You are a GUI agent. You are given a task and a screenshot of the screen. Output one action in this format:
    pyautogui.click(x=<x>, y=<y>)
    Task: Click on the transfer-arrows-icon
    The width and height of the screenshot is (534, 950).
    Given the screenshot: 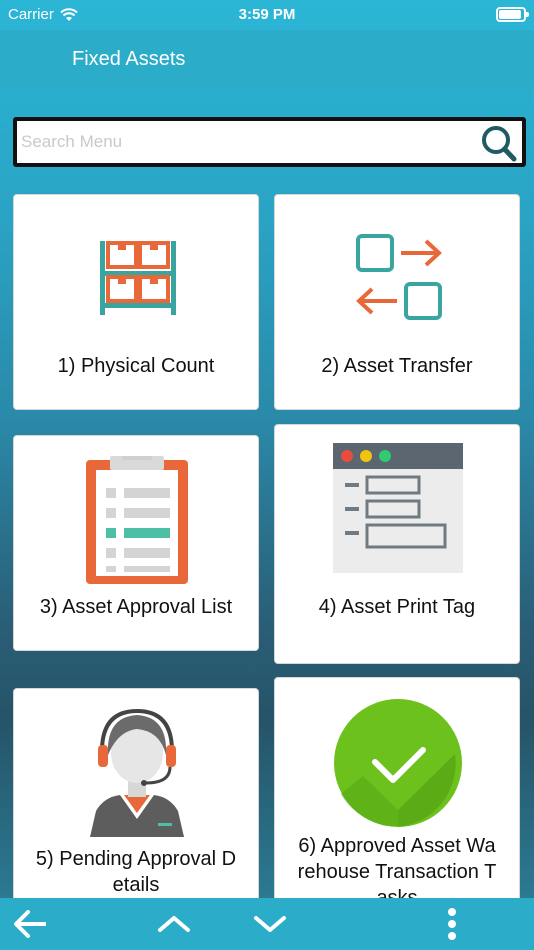 What is the action you would take?
    pyautogui.click(x=399, y=277)
    